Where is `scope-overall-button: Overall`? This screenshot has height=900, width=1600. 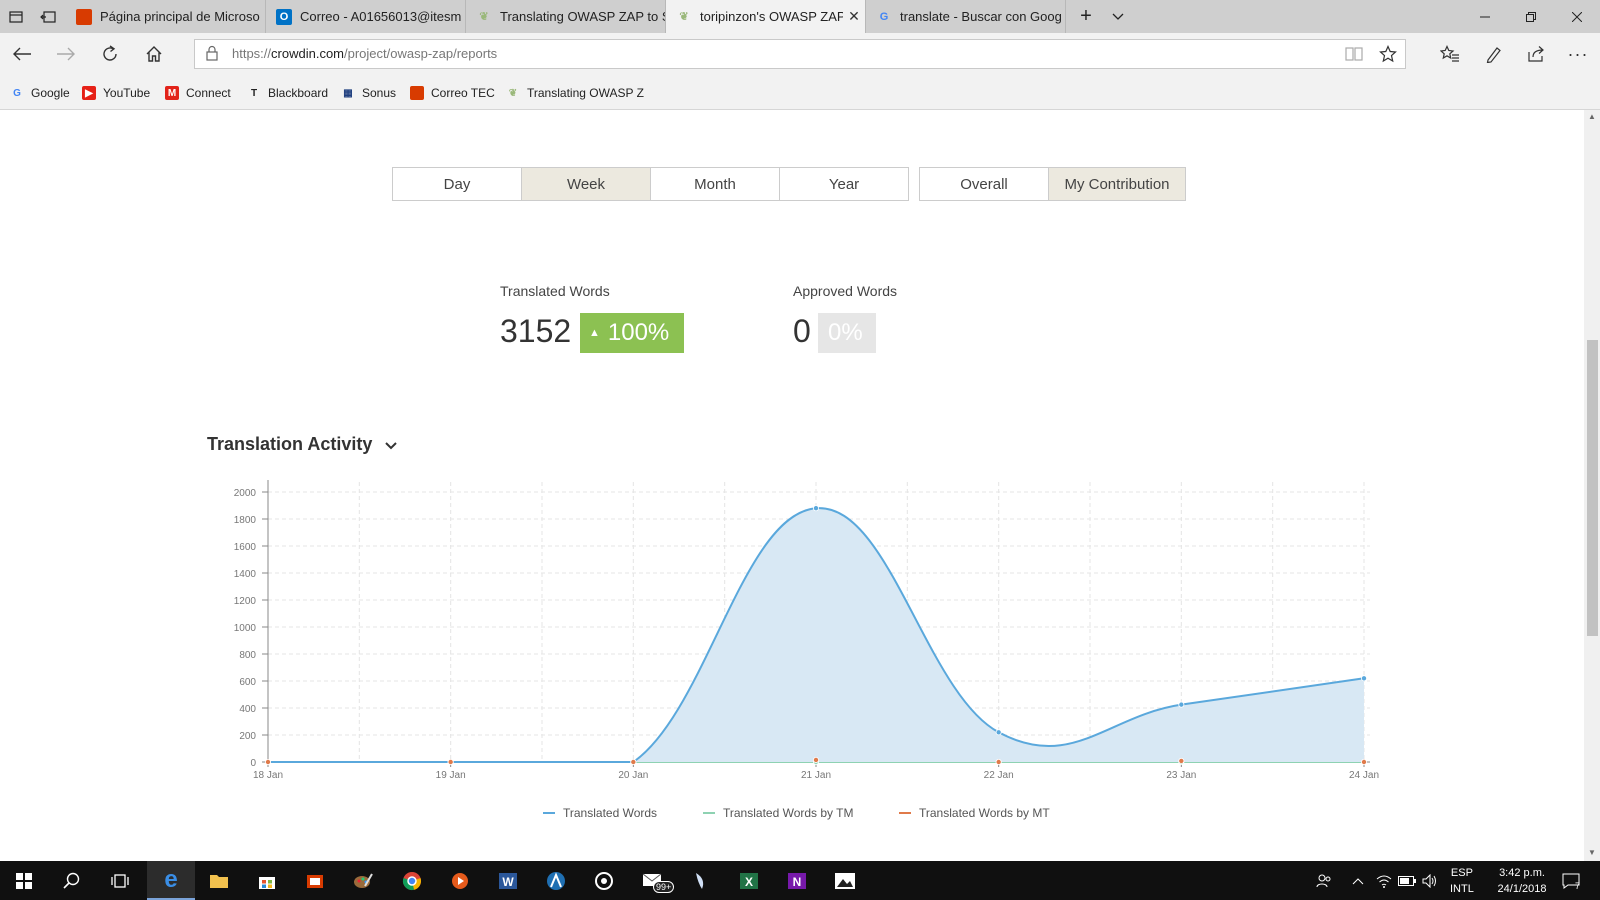
scope-overall-button: Overall is located at coordinates (984, 184).